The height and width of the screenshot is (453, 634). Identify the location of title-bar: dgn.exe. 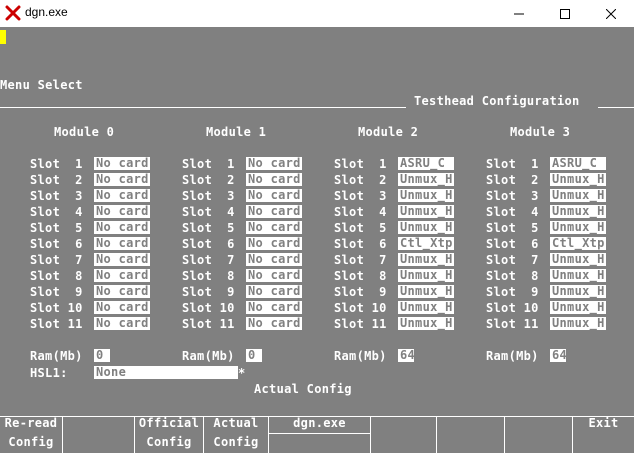
(317, 13).